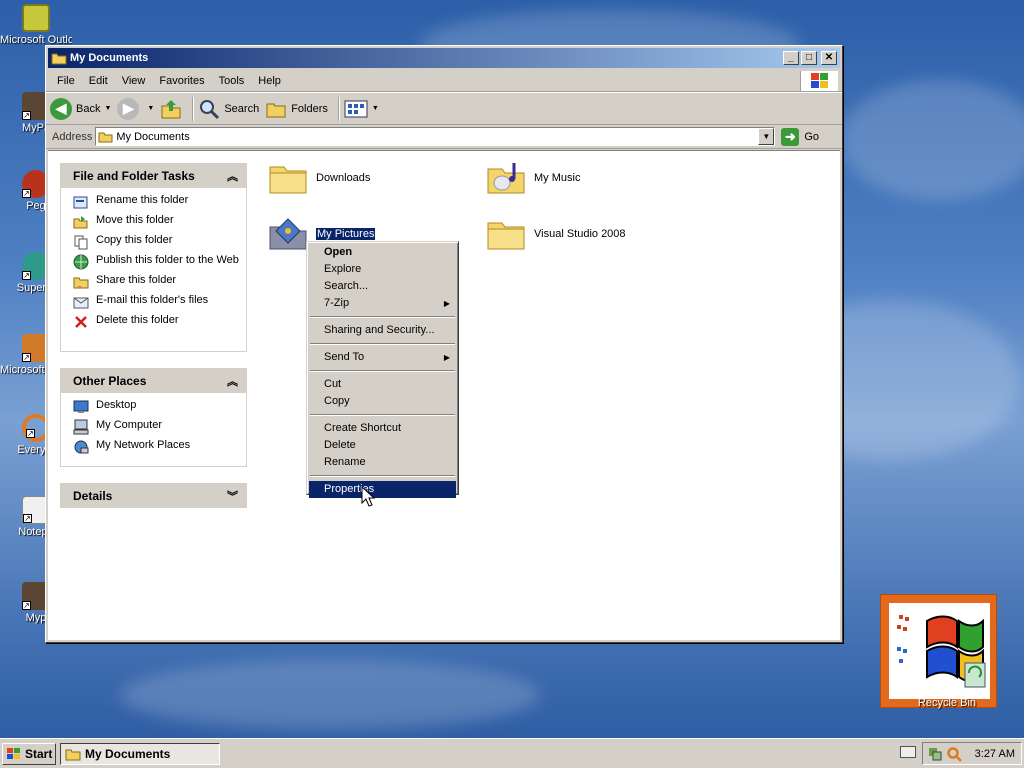 The image size is (1024, 768). What do you see at coordinates (319, 178) in the screenshot?
I see `folder-downloads: Downloads` at bounding box center [319, 178].